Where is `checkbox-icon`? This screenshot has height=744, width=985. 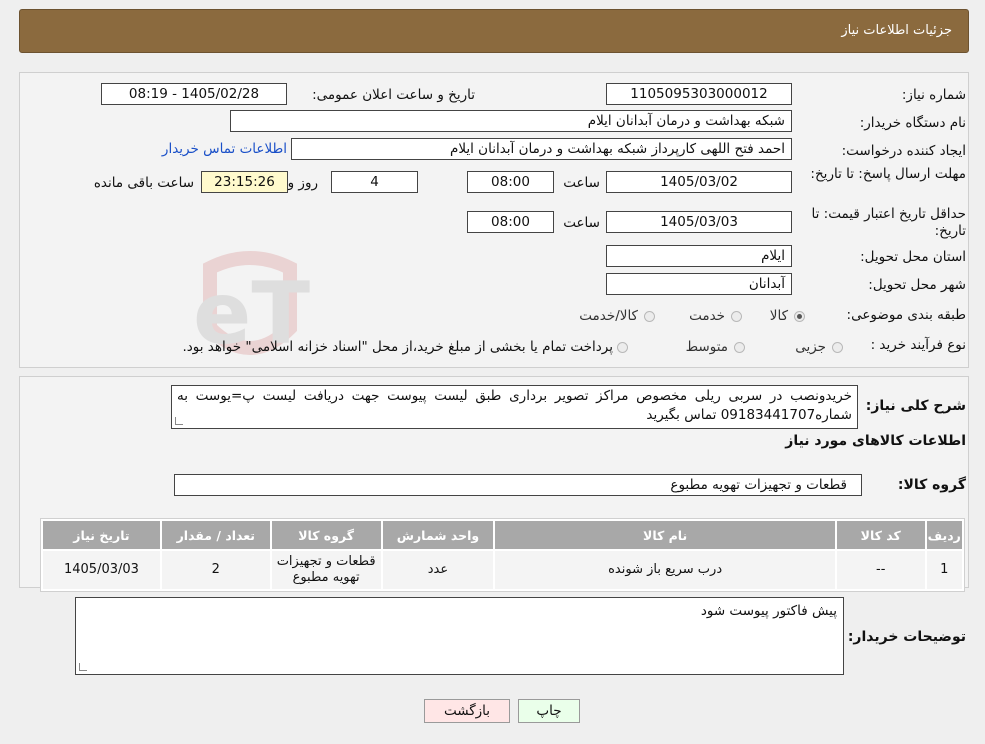 checkbox-icon is located at coordinates (622, 347).